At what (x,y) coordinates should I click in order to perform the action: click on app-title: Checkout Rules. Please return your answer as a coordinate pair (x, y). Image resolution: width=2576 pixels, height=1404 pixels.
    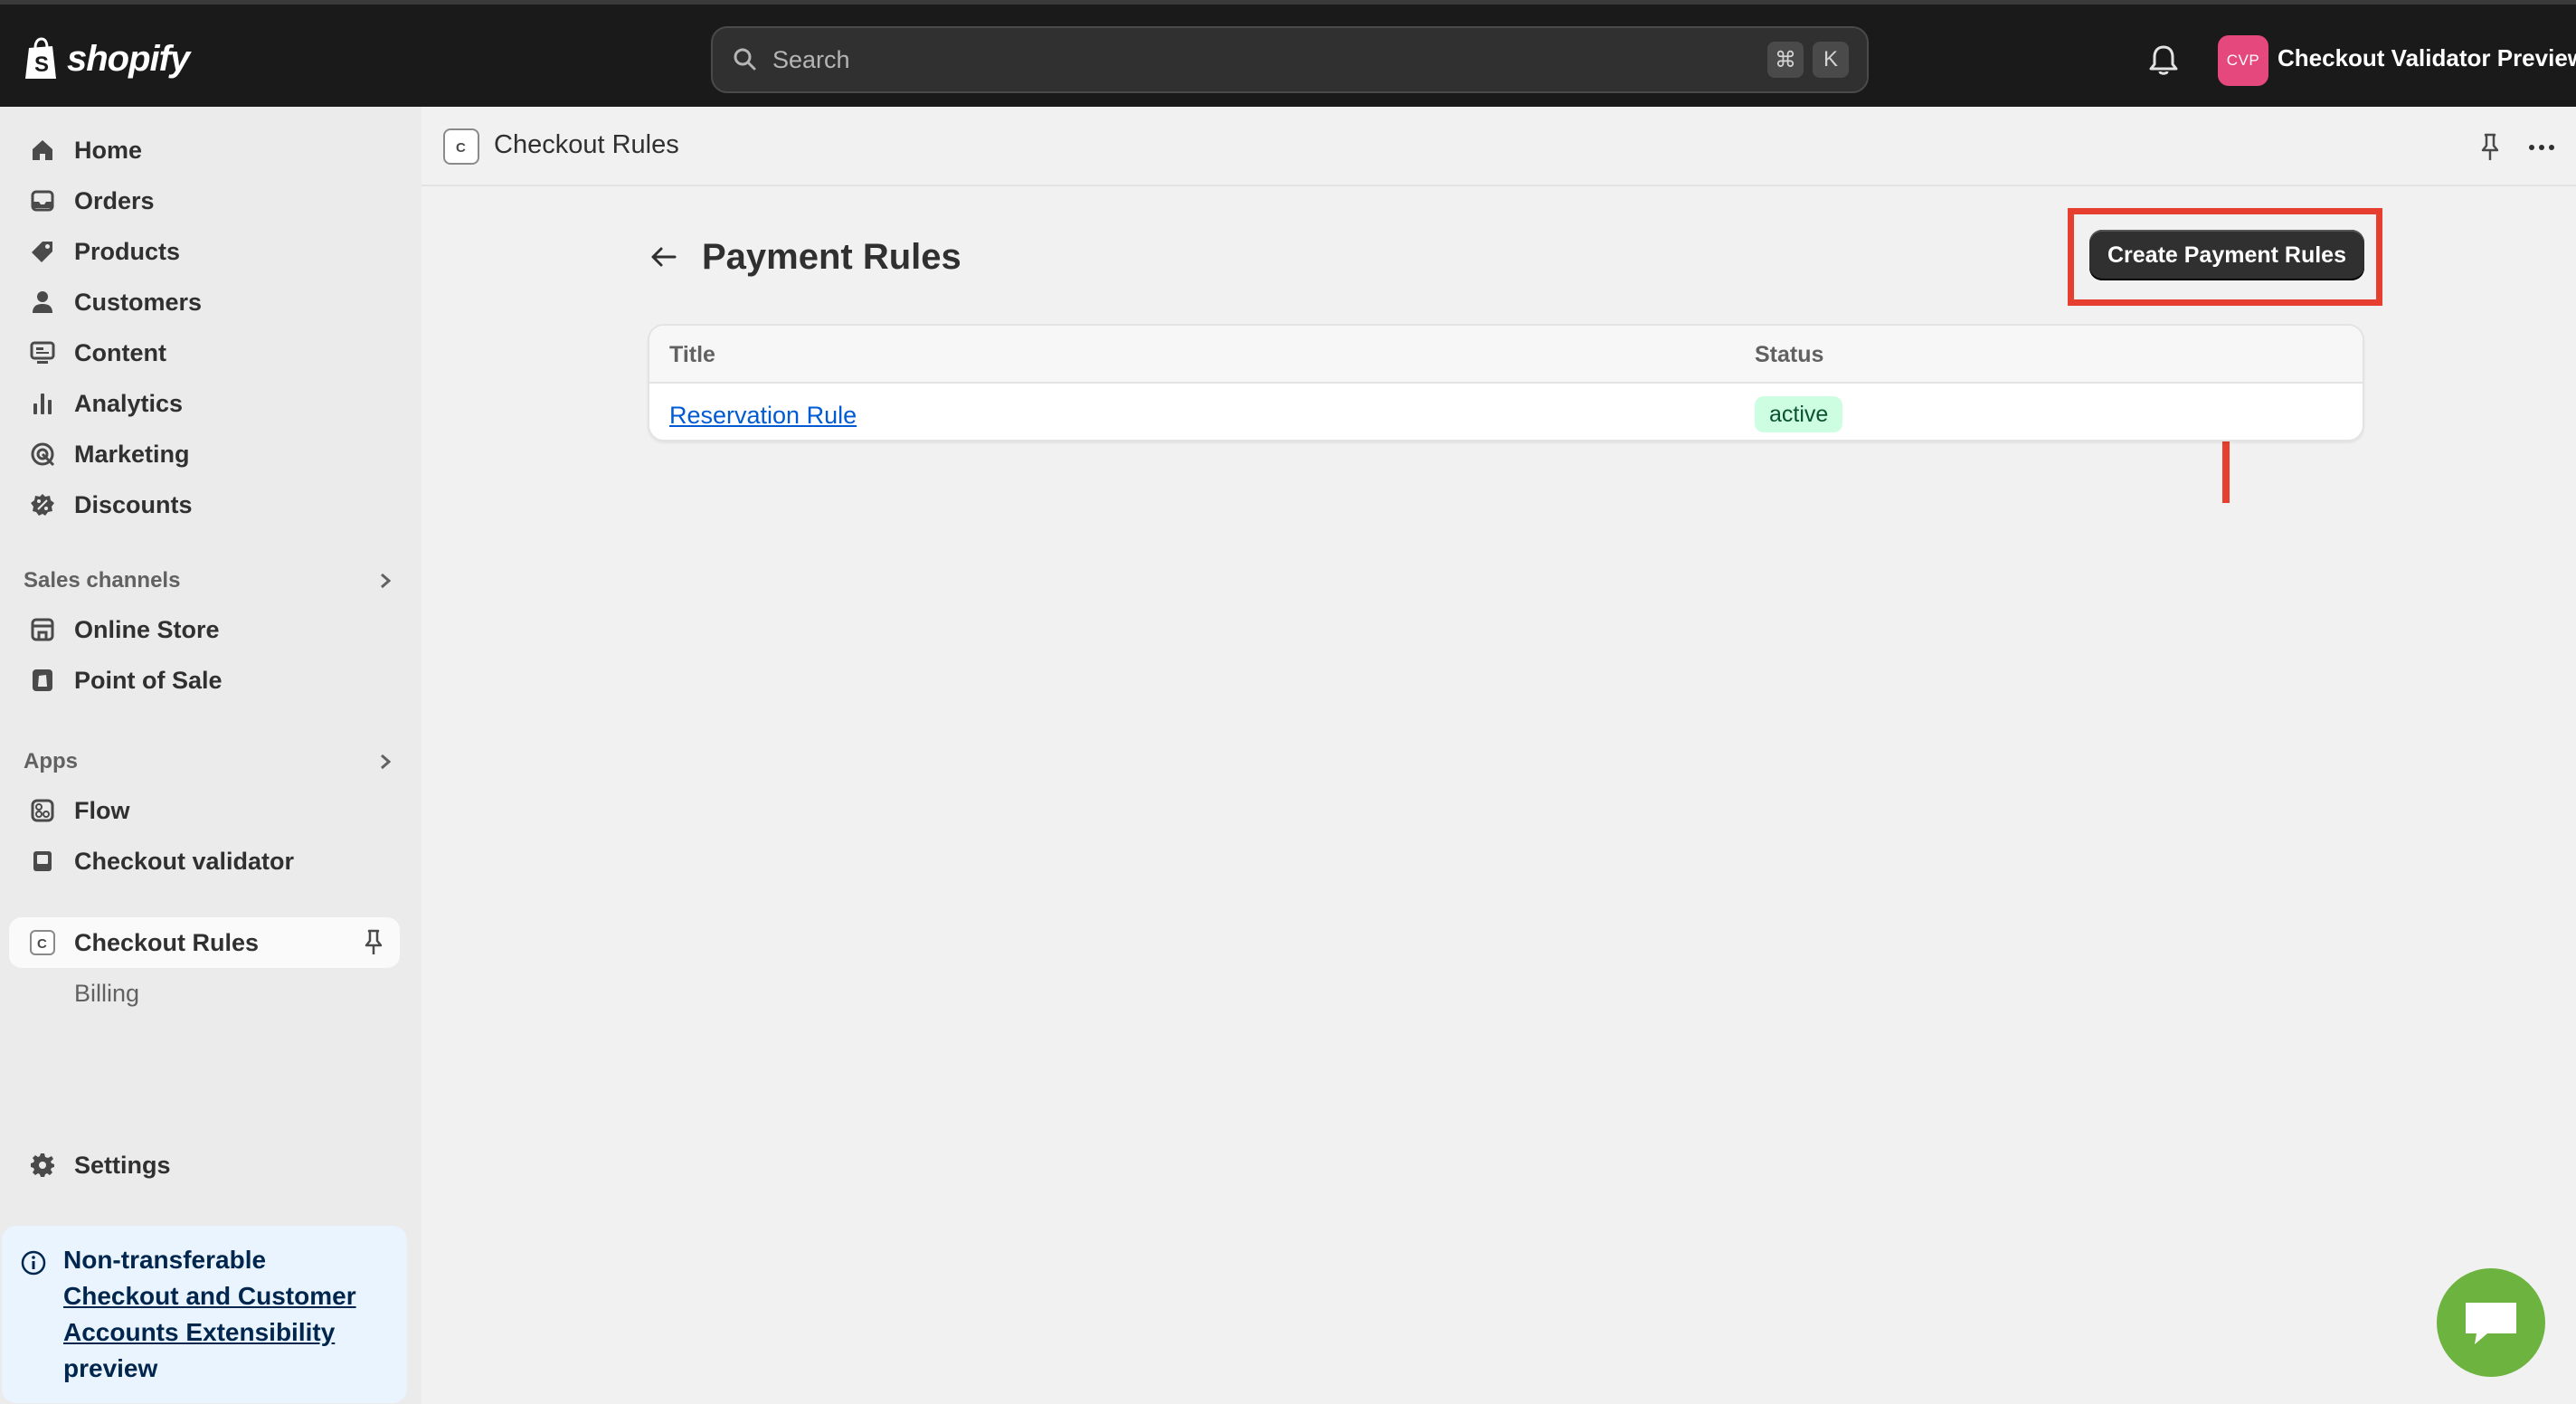
    Looking at the image, I should click on (586, 144).